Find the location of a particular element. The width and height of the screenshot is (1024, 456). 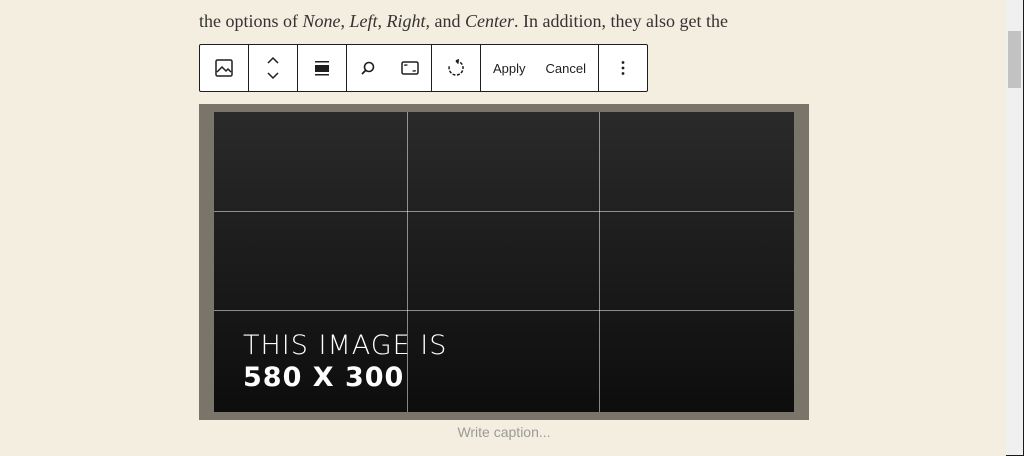

toolbar-group-align is located at coordinates (322, 68).